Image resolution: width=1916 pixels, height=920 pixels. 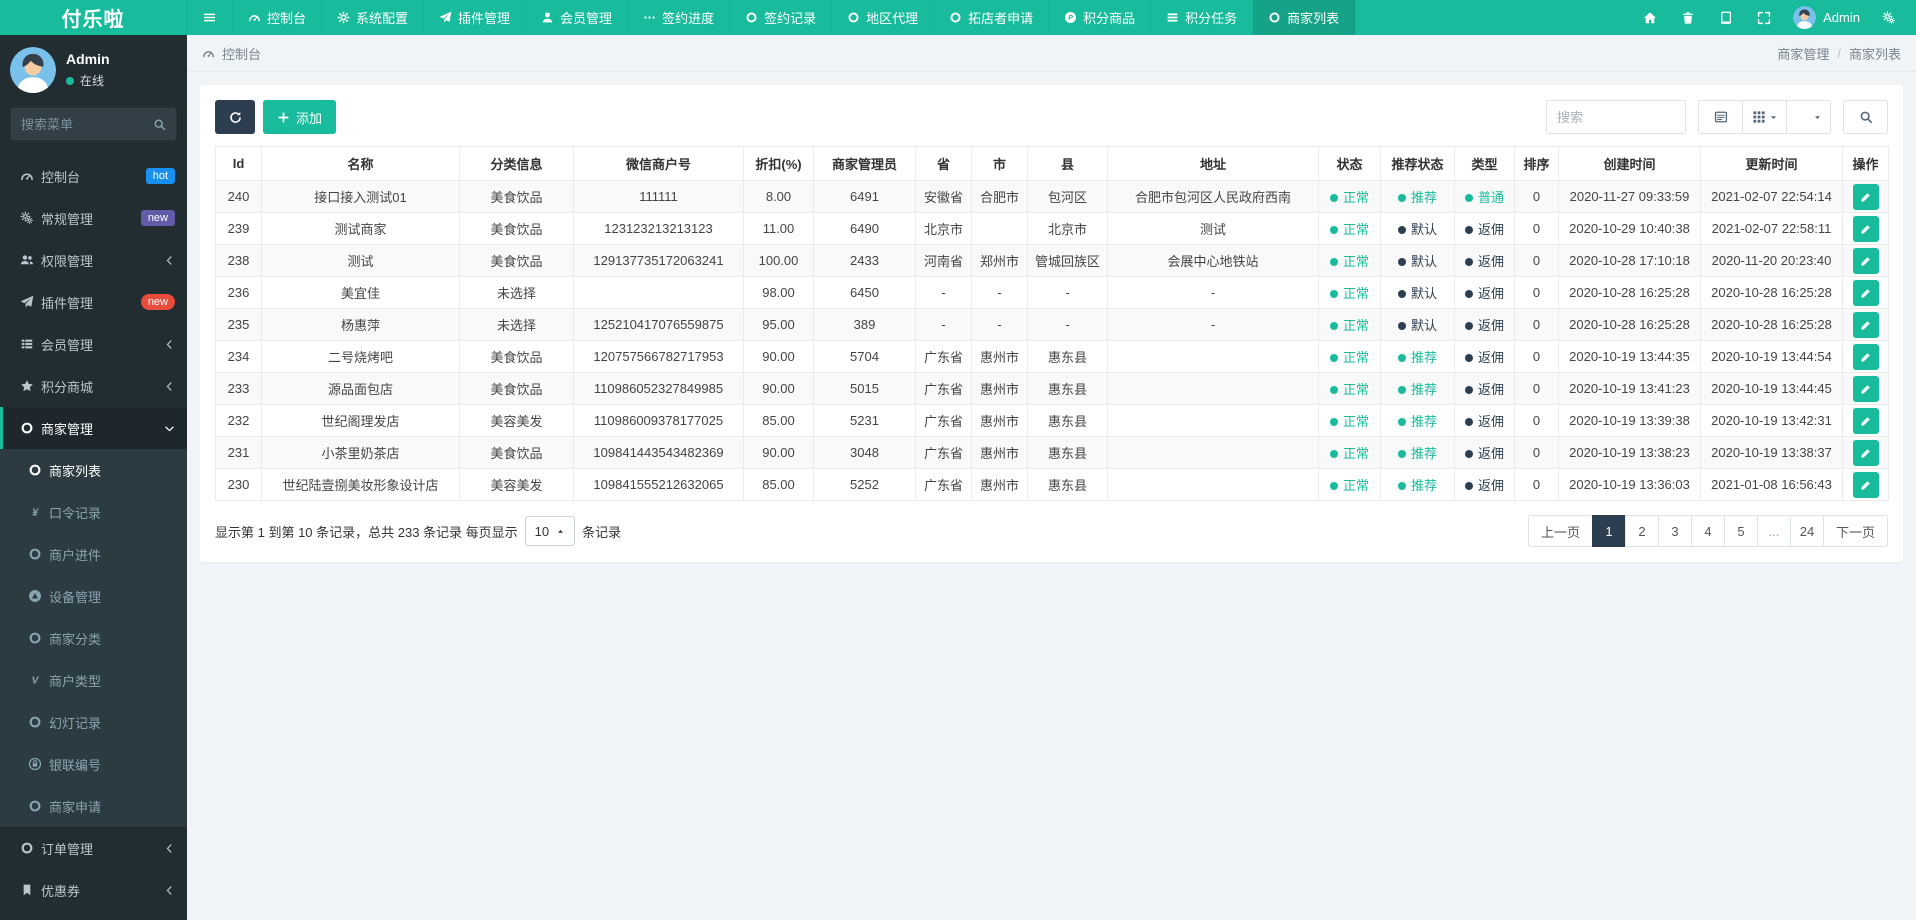 I want to click on sidebar-search-input, so click(x=87, y=124).